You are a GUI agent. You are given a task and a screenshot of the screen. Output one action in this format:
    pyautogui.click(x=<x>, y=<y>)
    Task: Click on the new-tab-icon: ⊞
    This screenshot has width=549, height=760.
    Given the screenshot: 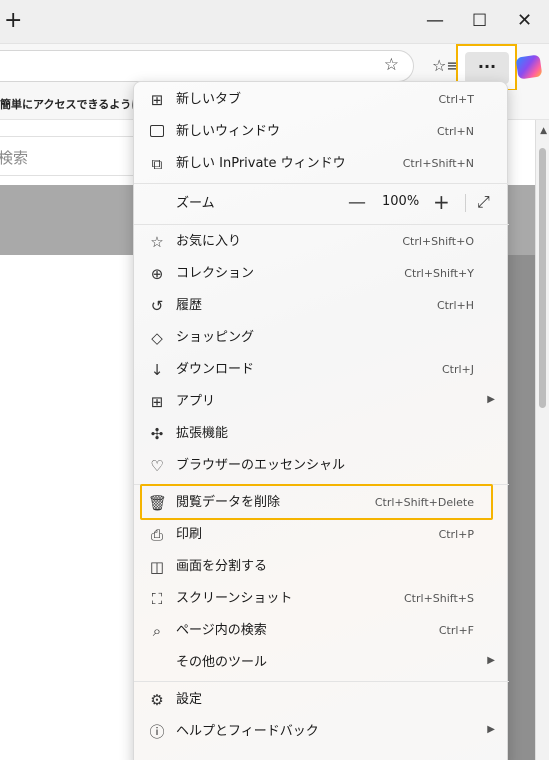 What is the action you would take?
    pyautogui.click(x=157, y=100)
    